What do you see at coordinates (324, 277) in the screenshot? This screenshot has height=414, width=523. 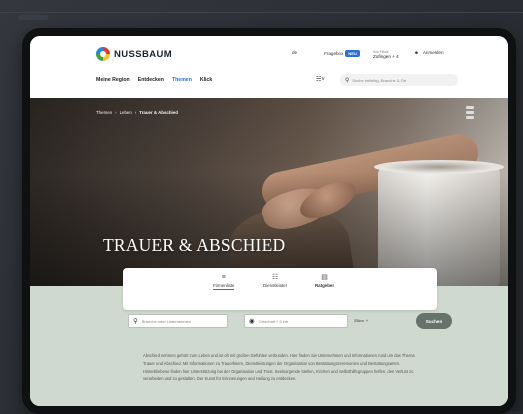 I see `book-icon: ▤` at bounding box center [324, 277].